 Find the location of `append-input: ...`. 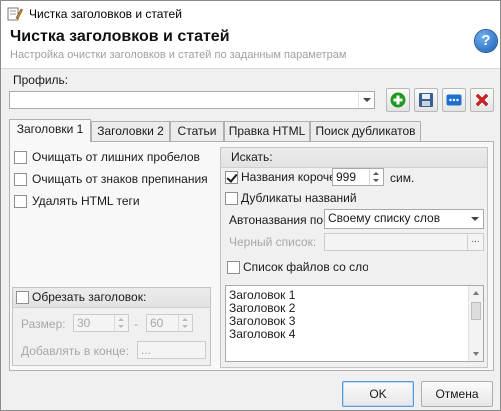

append-input: ... is located at coordinates (171, 350).